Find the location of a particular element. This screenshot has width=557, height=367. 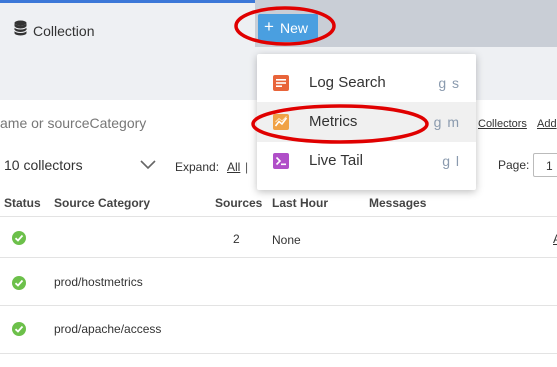

shortcut-hint: g s is located at coordinates (449, 83).